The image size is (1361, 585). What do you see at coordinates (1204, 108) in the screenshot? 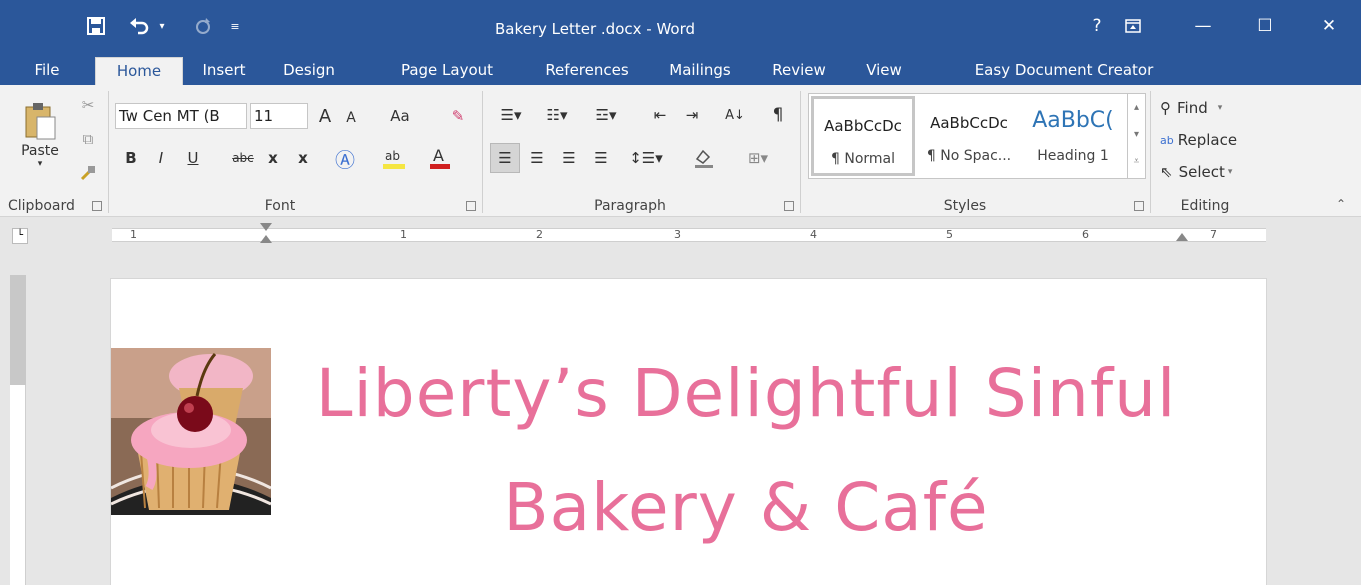
I see `find-button: ⚲ Find ▾` at bounding box center [1204, 108].